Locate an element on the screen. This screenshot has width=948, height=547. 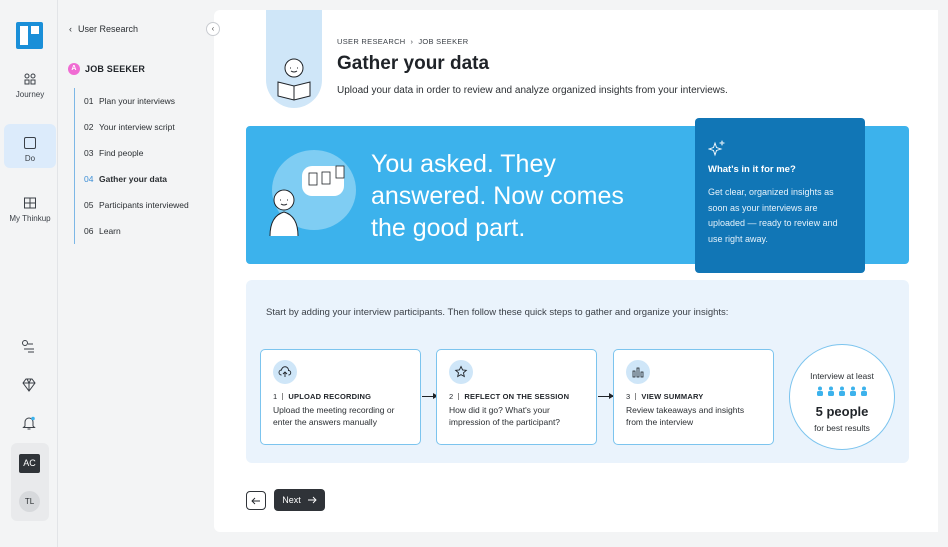
thinkup-icon is located at coordinates (30, 203).